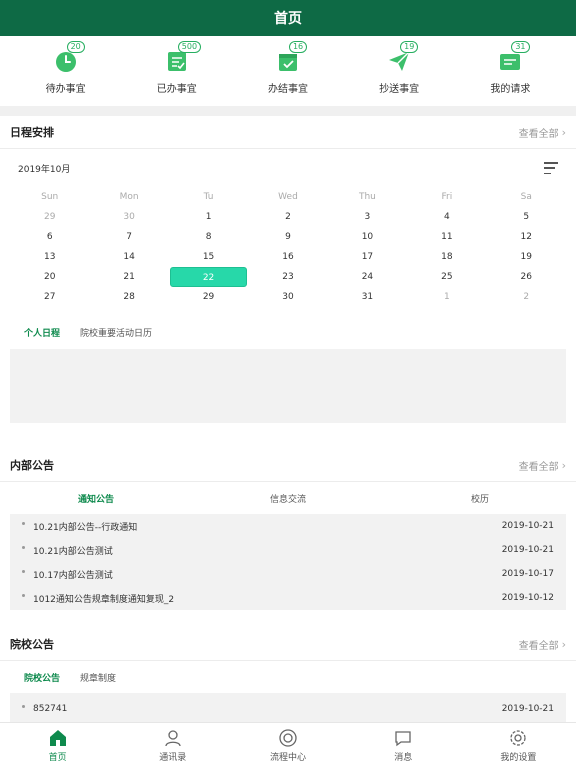 Image resolution: width=576 pixels, height=768 pixels. I want to click on week-row: 20 21 22 23 24 25 26, so click(288, 277).